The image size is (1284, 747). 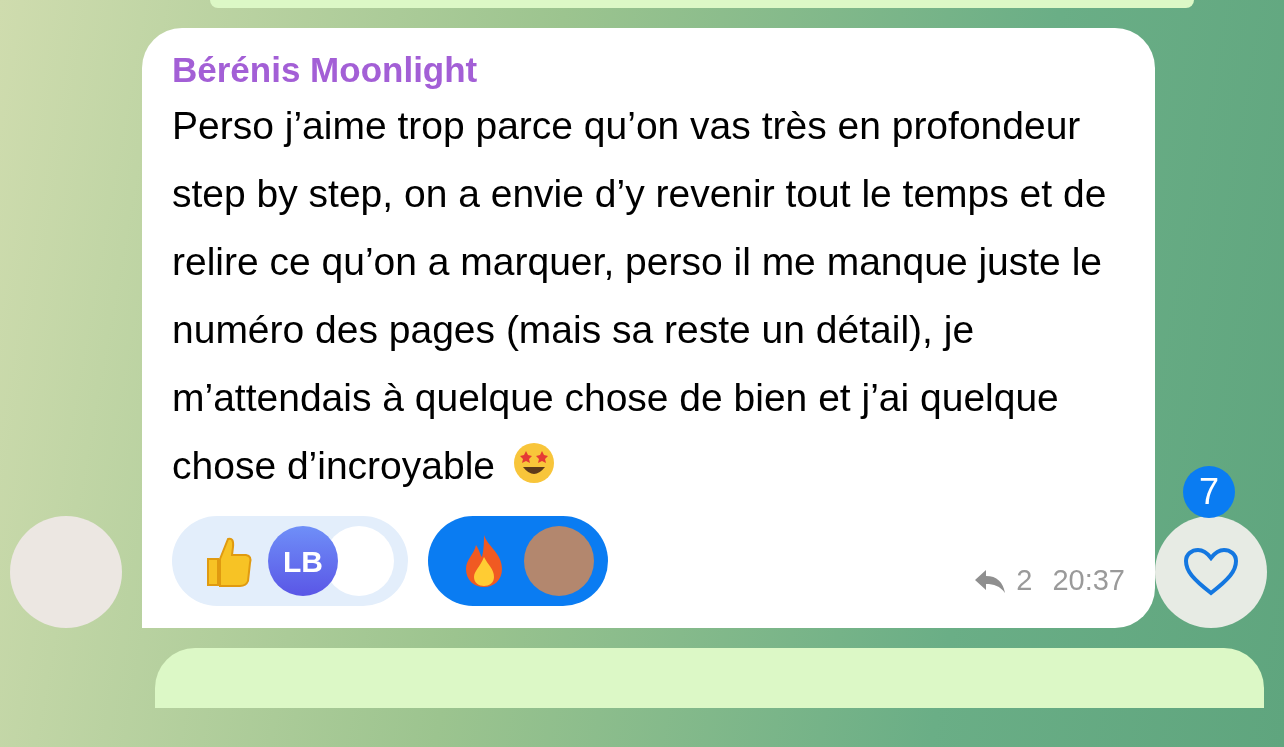 What do you see at coordinates (533, 463) in the screenshot?
I see `star-eyes-emoji-icon` at bounding box center [533, 463].